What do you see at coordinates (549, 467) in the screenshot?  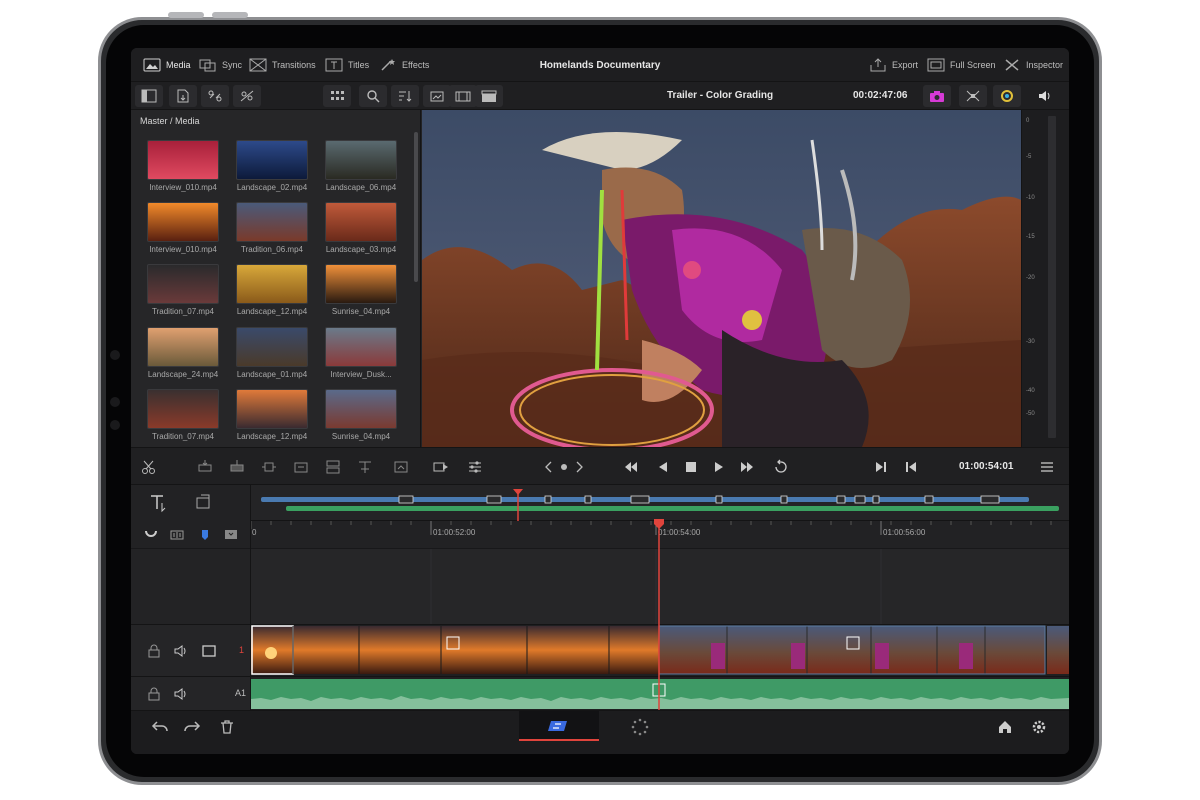 I see `prev-marker-icon` at bounding box center [549, 467].